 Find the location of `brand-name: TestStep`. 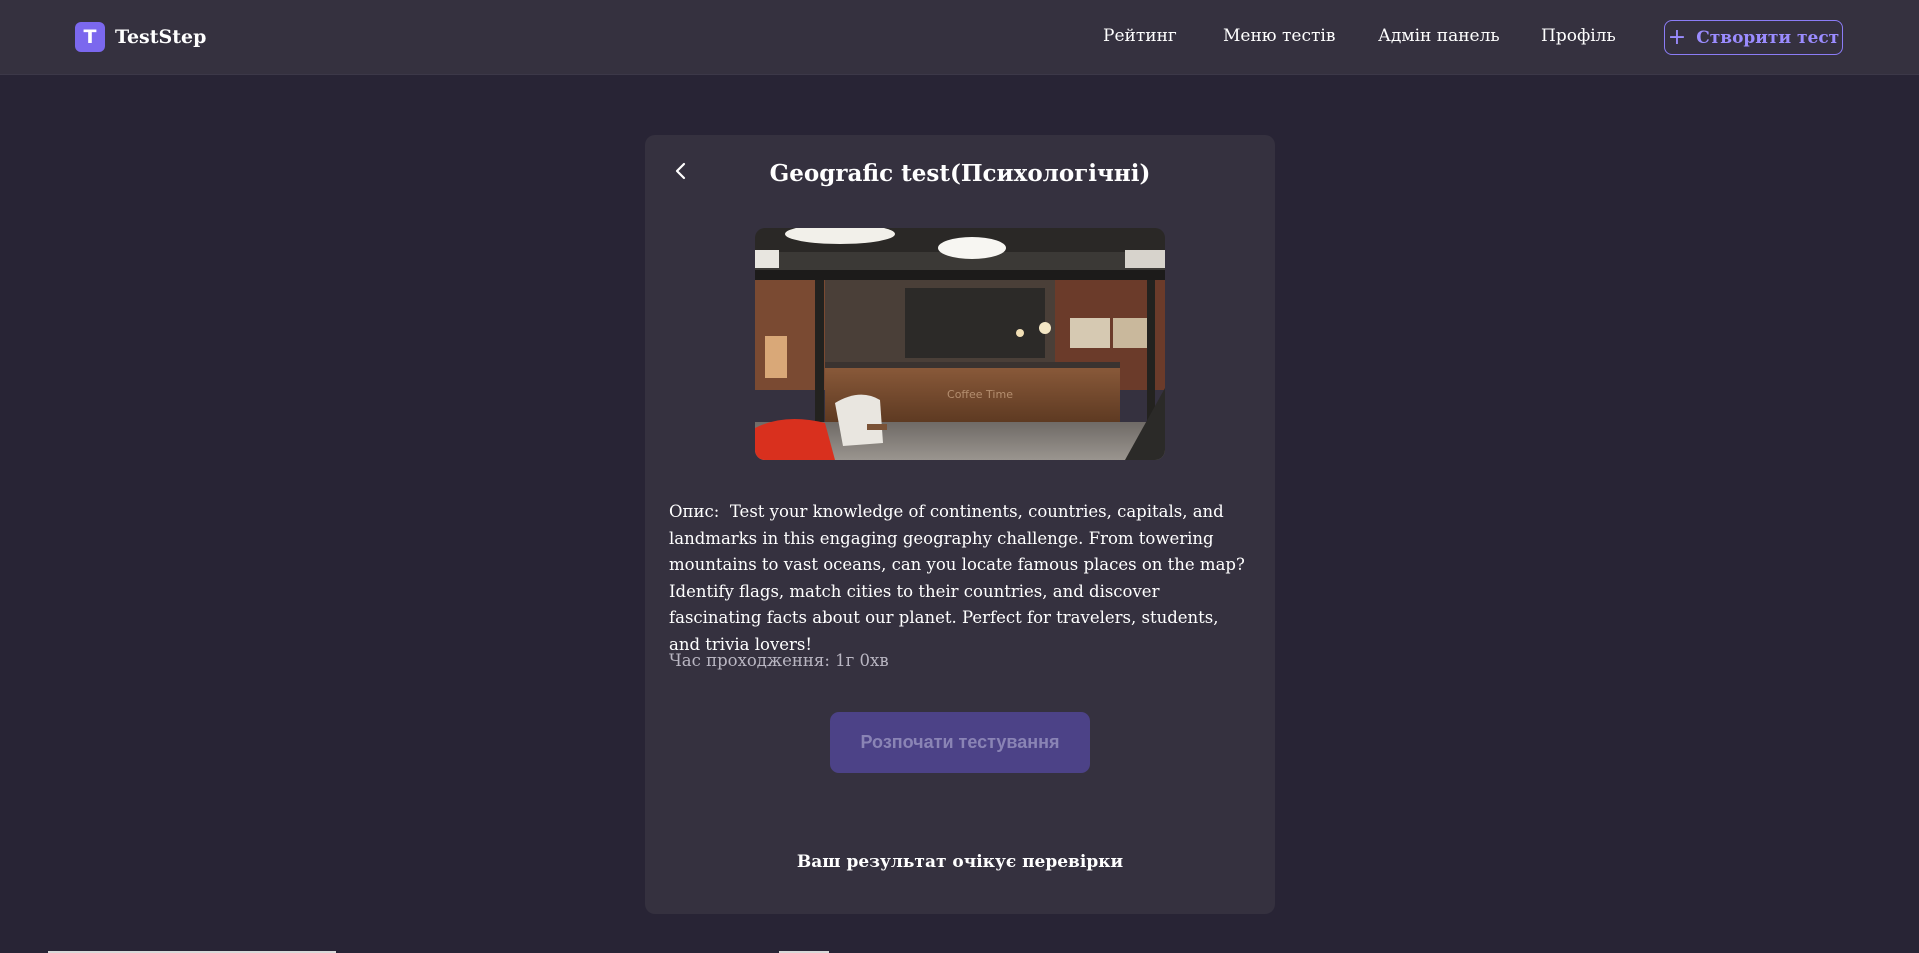

brand-name: TestStep is located at coordinates (161, 37).